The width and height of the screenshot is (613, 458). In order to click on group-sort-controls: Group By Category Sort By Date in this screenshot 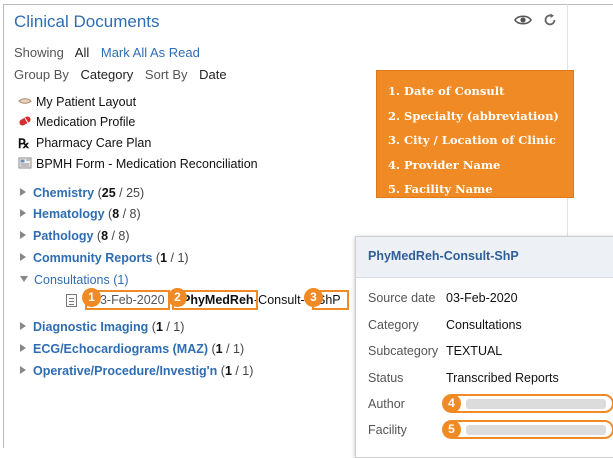, I will do `click(120, 74)`.